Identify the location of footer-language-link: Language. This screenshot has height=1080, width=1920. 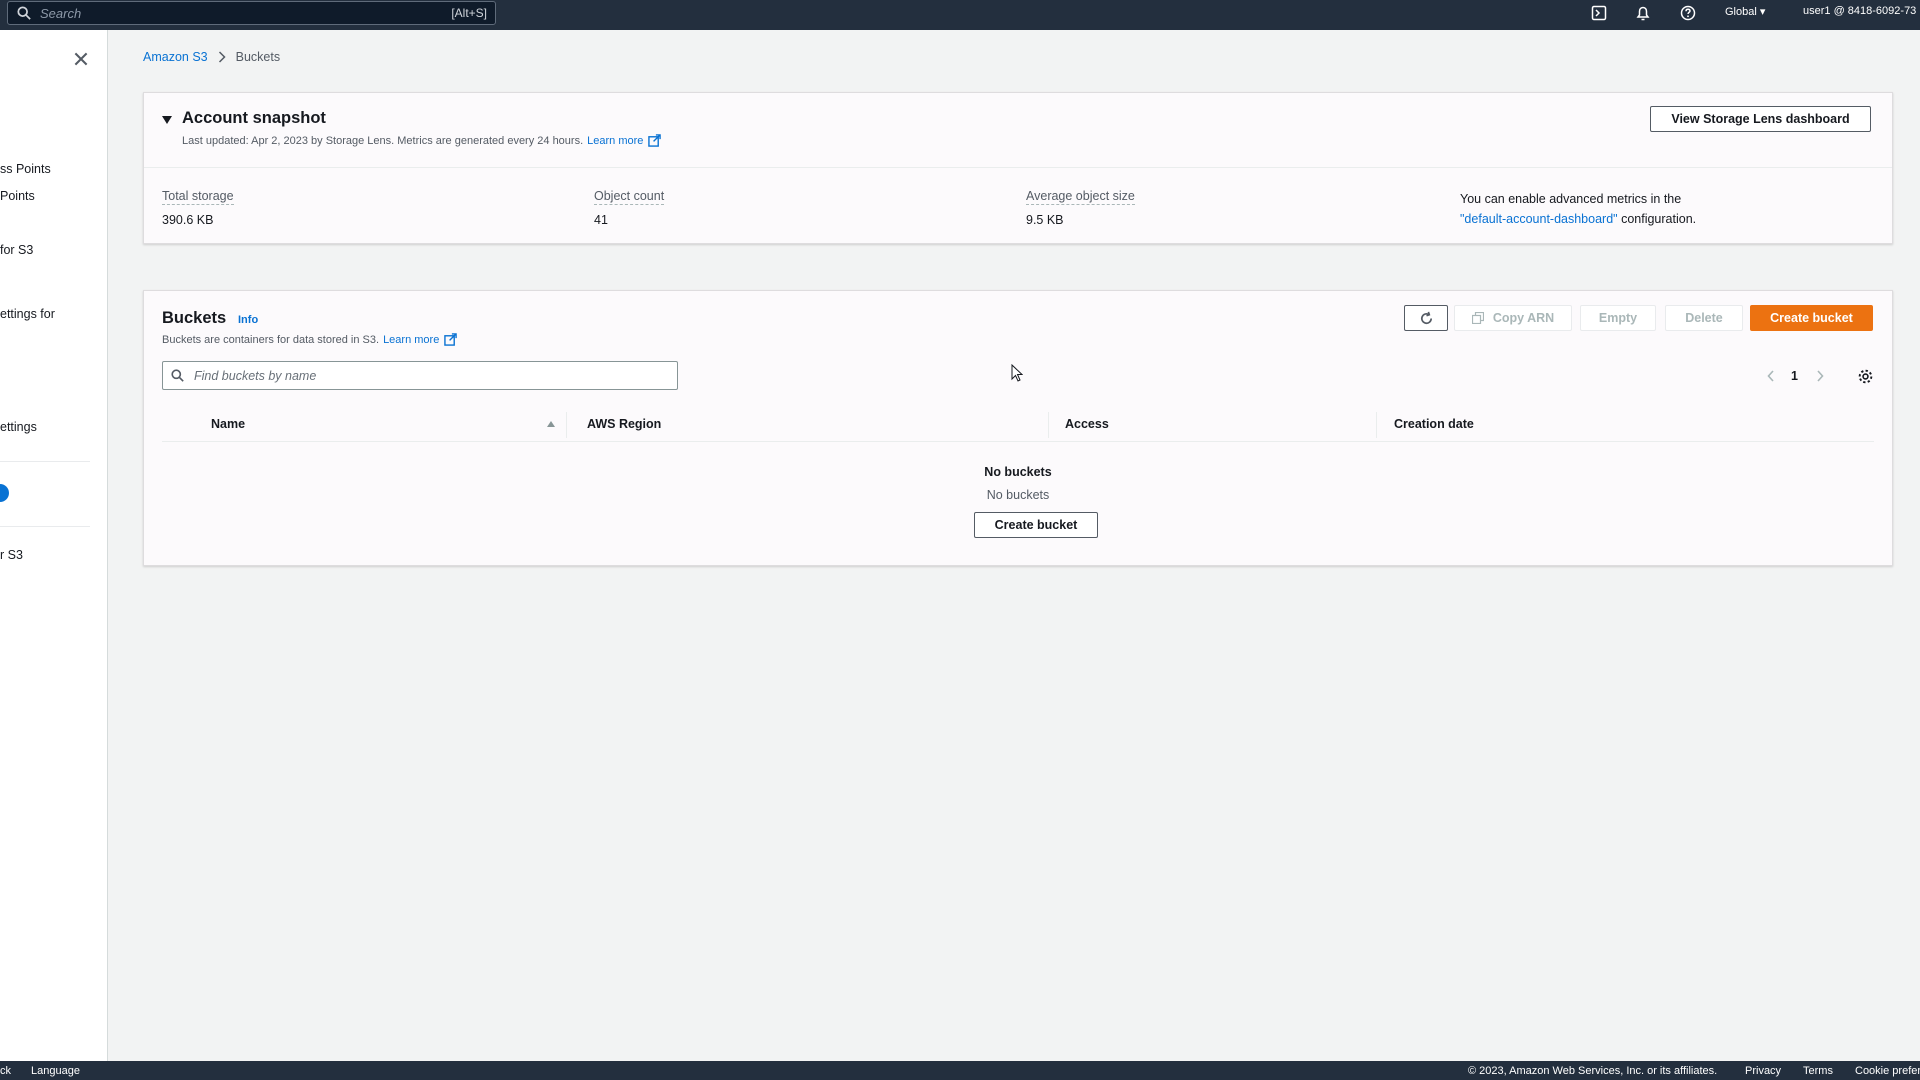
(55, 1071).